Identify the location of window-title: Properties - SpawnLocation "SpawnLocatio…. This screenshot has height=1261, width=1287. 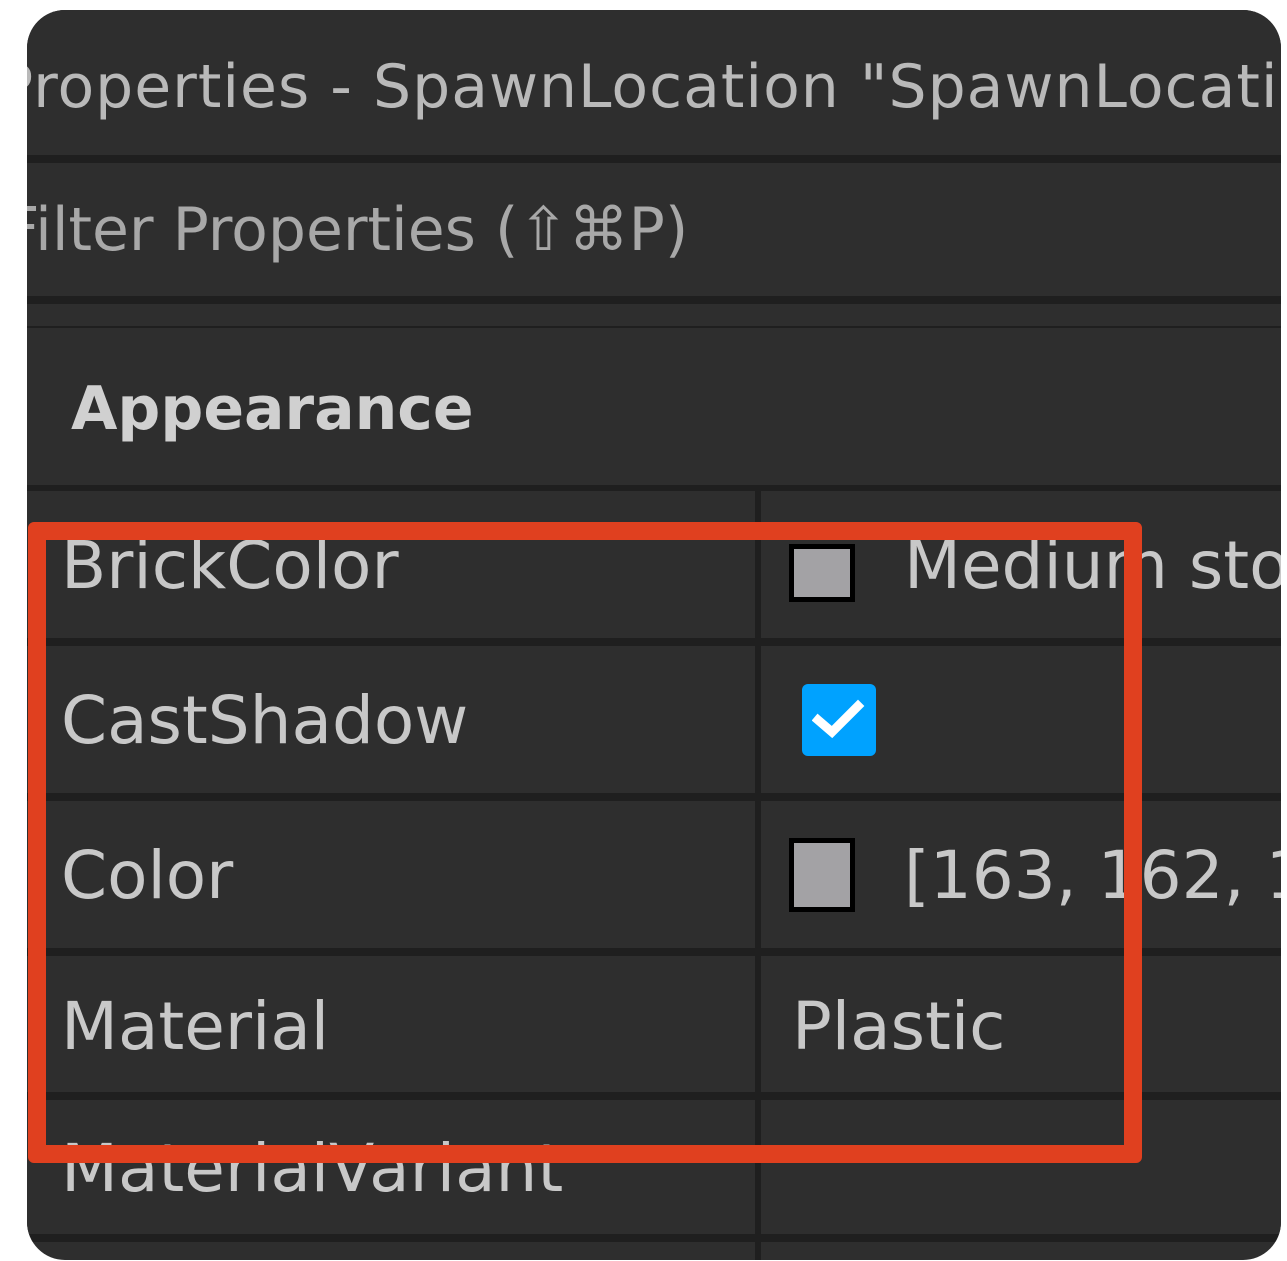
(654, 87).